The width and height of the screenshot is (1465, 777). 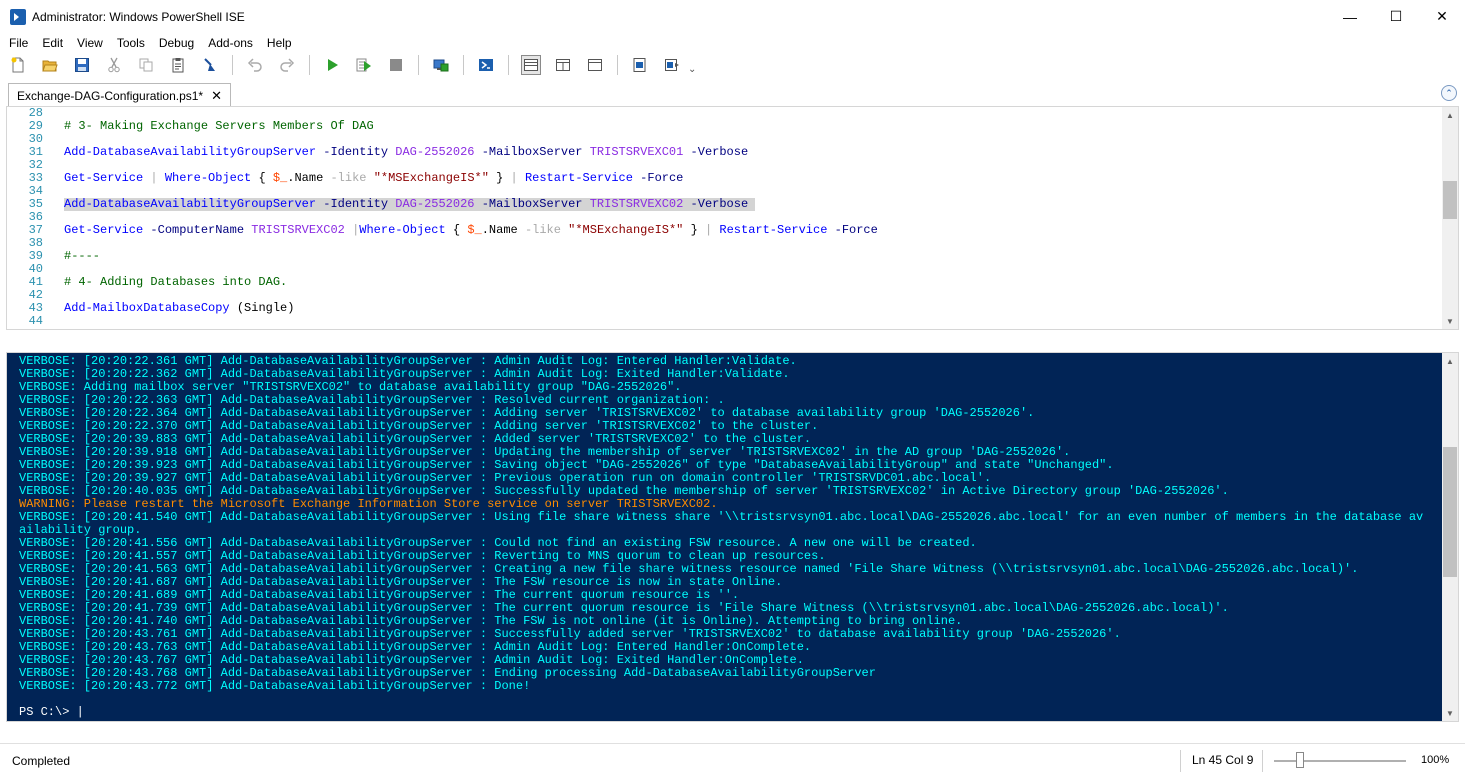 What do you see at coordinates (1350, 16) in the screenshot?
I see `minimize-button: —` at bounding box center [1350, 16].